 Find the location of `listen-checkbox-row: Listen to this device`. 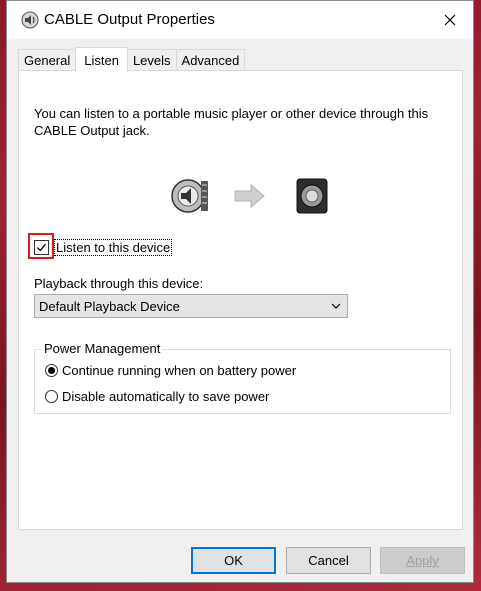

listen-checkbox-row: Listen to this device is located at coordinates (100, 246).